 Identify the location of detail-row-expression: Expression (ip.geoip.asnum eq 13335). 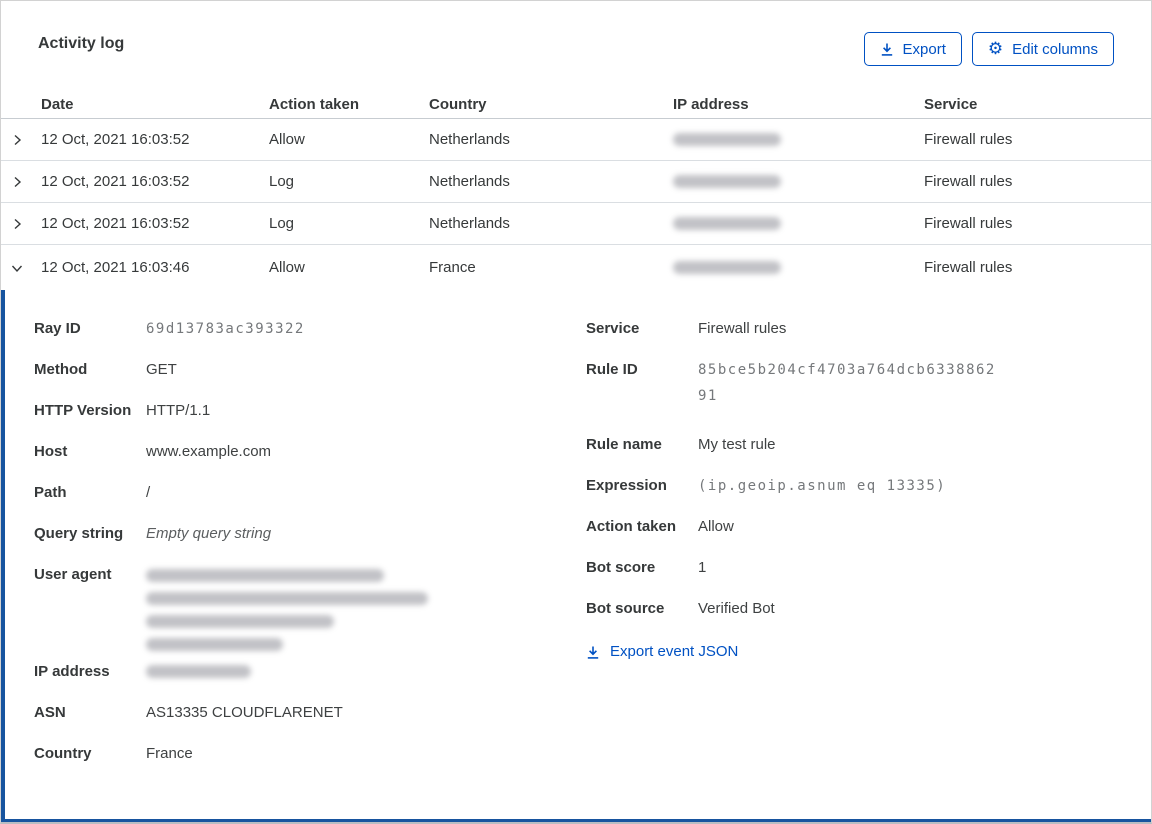
(868, 486).